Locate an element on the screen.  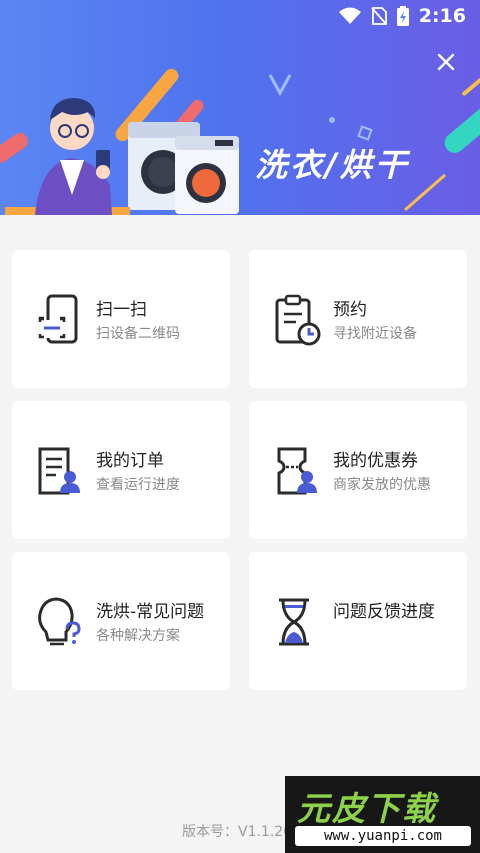
coupon-icon is located at coordinates (297, 471).